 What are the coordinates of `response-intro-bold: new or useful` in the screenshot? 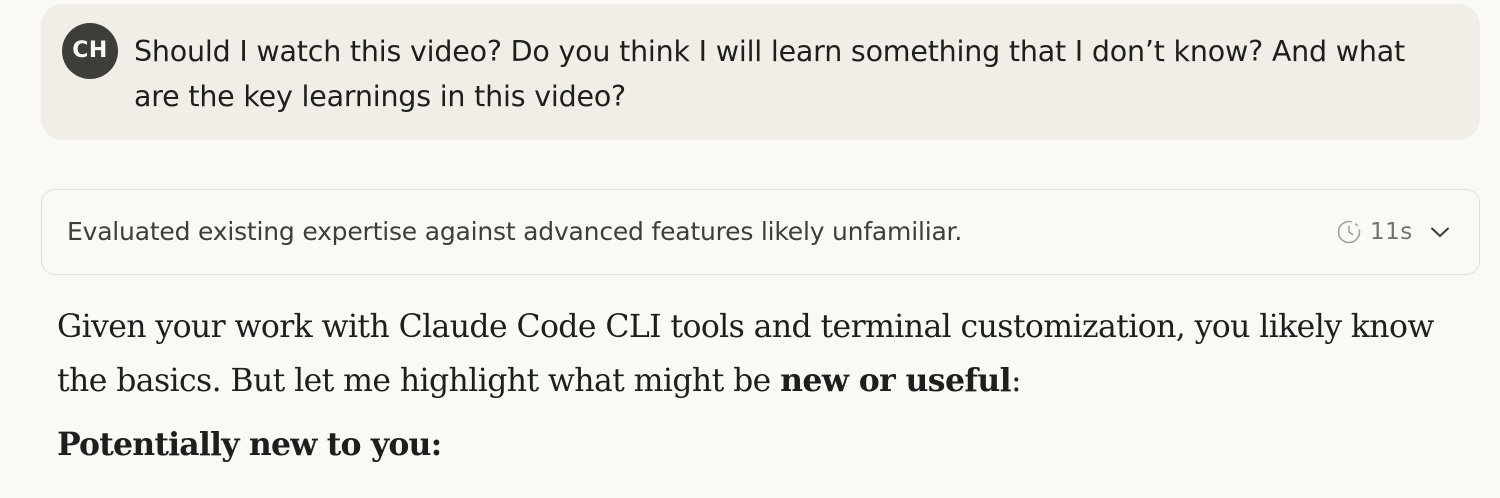 It's located at (896, 380).